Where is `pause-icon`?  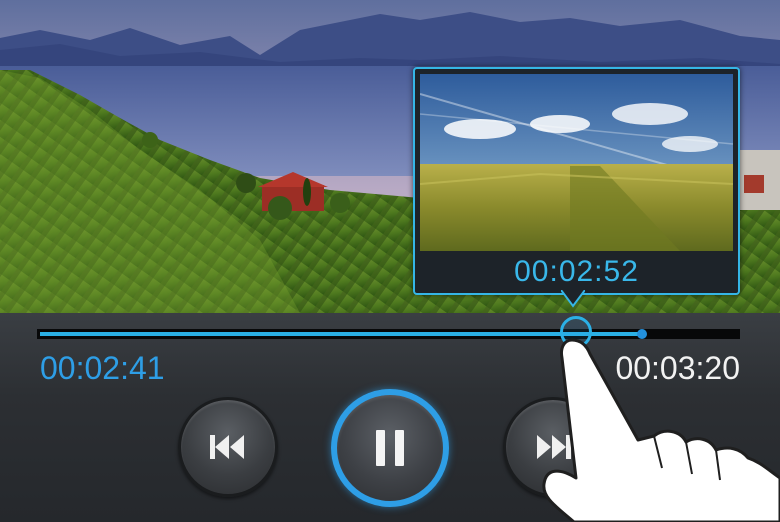
pause-icon is located at coordinates (390, 448).